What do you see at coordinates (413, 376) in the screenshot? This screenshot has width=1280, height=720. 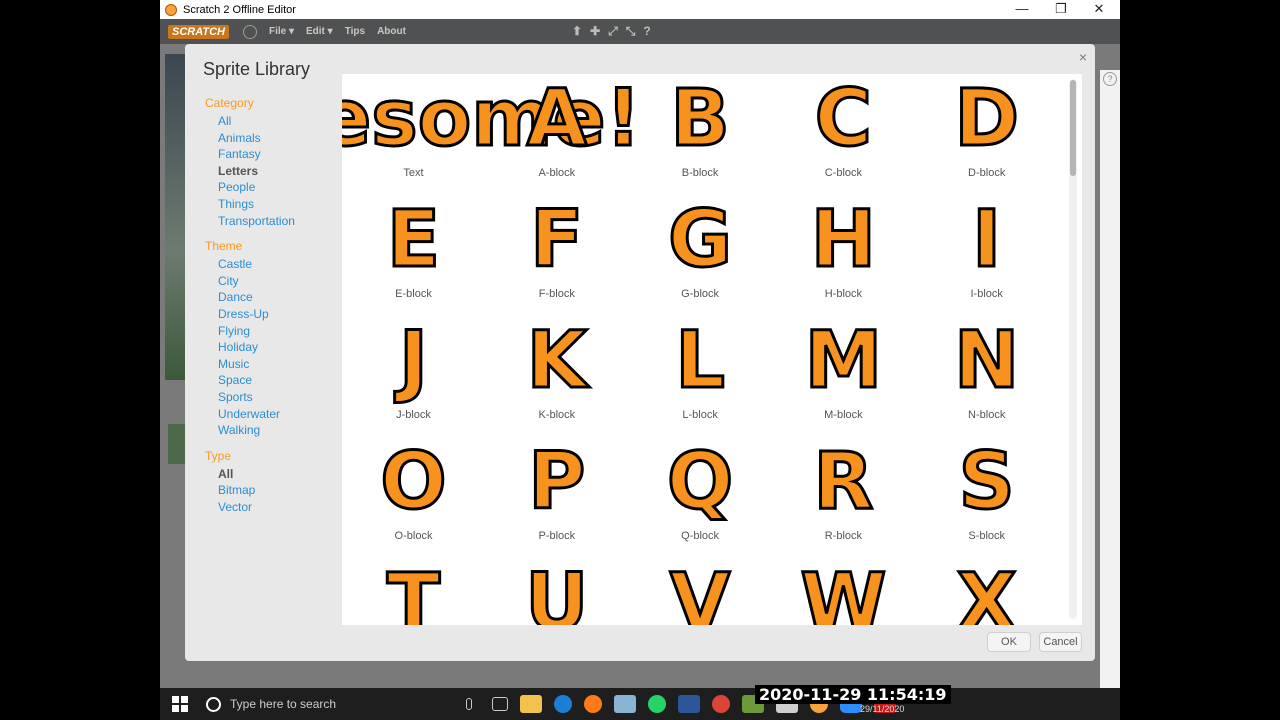 I see `sprite-item: J J-block` at bounding box center [413, 376].